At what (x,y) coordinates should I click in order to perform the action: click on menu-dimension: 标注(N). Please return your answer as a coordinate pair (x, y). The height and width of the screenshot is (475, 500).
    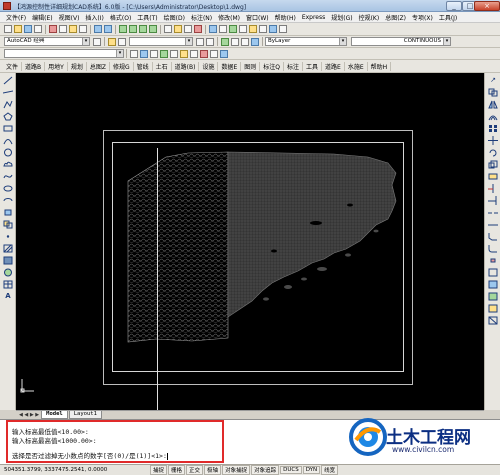
    Looking at the image, I should click on (201, 17).